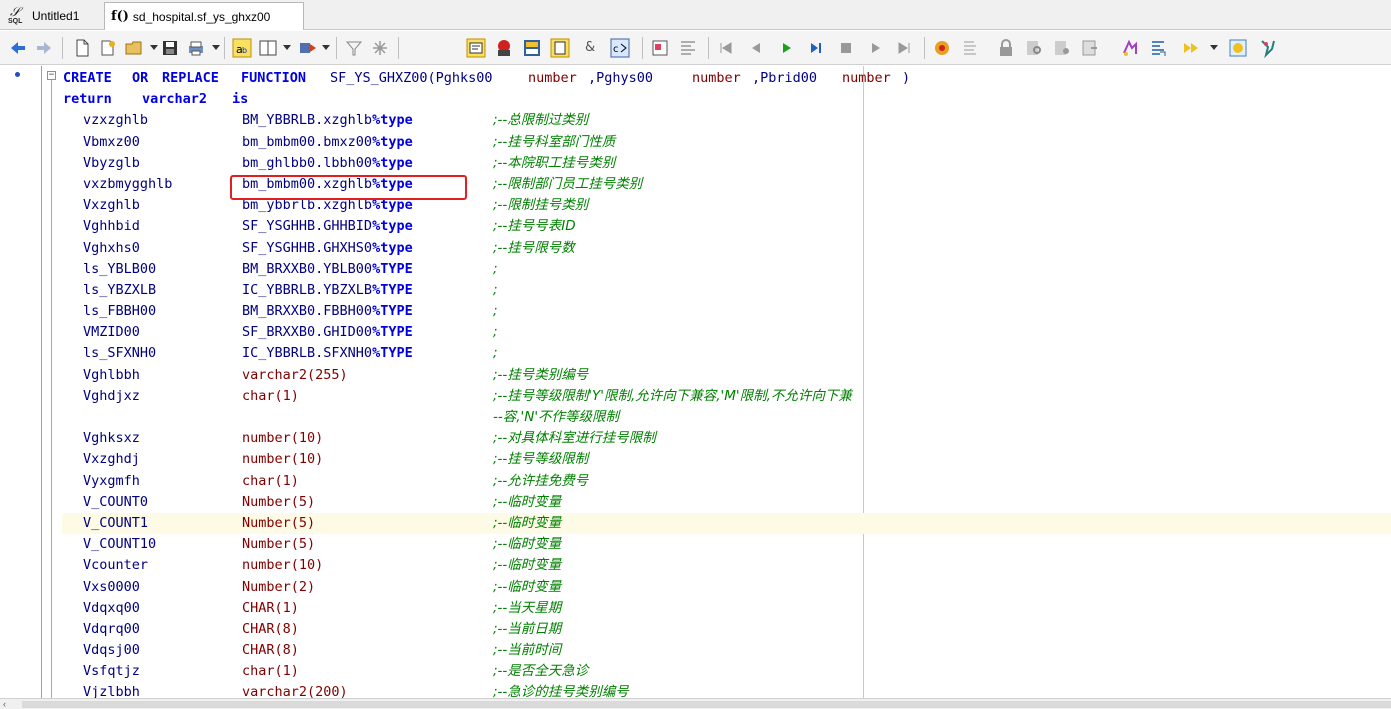 The width and height of the screenshot is (1391, 709). I want to click on paren: ), so click(906, 78).